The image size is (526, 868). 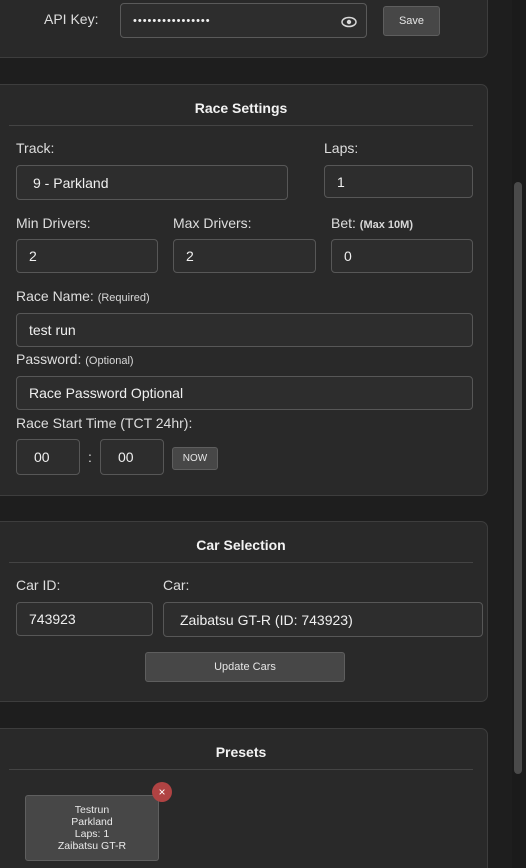 I want to click on laps-label: Laps:, so click(x=341, y=148).